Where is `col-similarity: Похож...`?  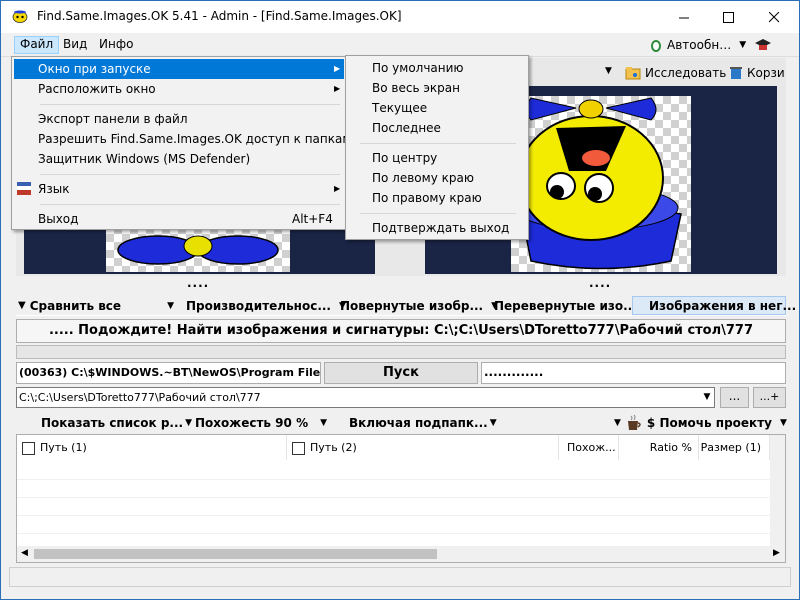
col-similarity: Похож... is located at coordinates (589, 447).